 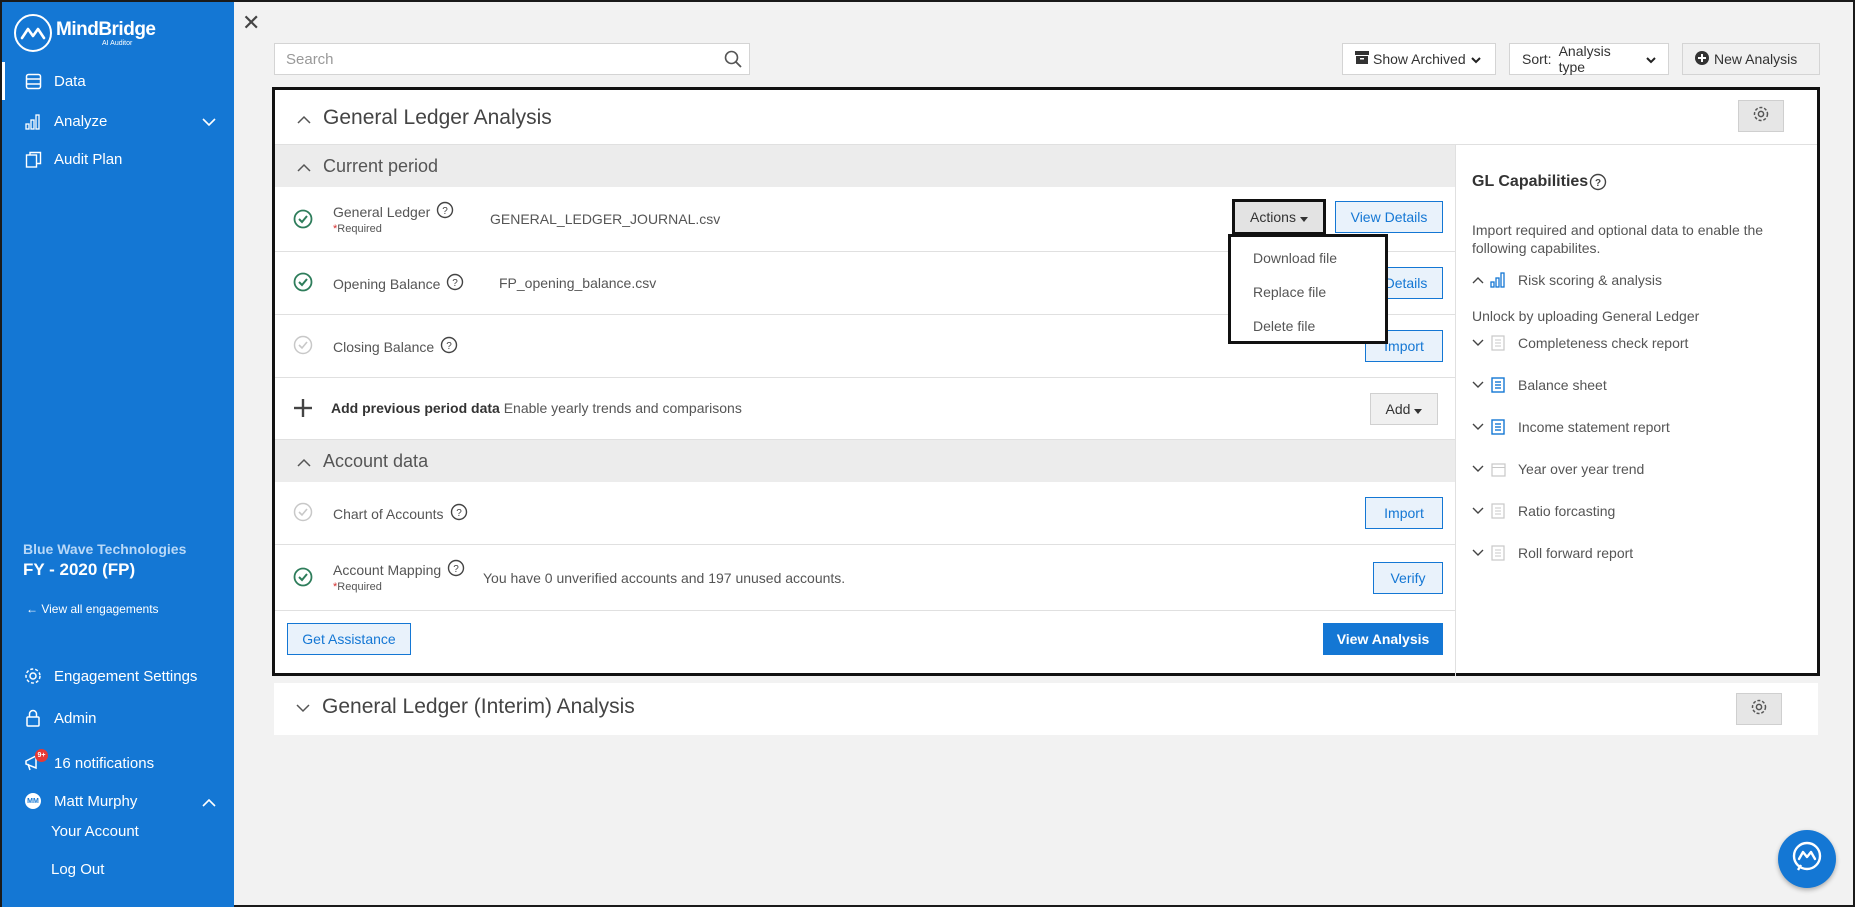 What do you see at coordinates (106, 29) in the screenshot?
I see `brand-name: MindBridge` at bounding box center [106, 29].